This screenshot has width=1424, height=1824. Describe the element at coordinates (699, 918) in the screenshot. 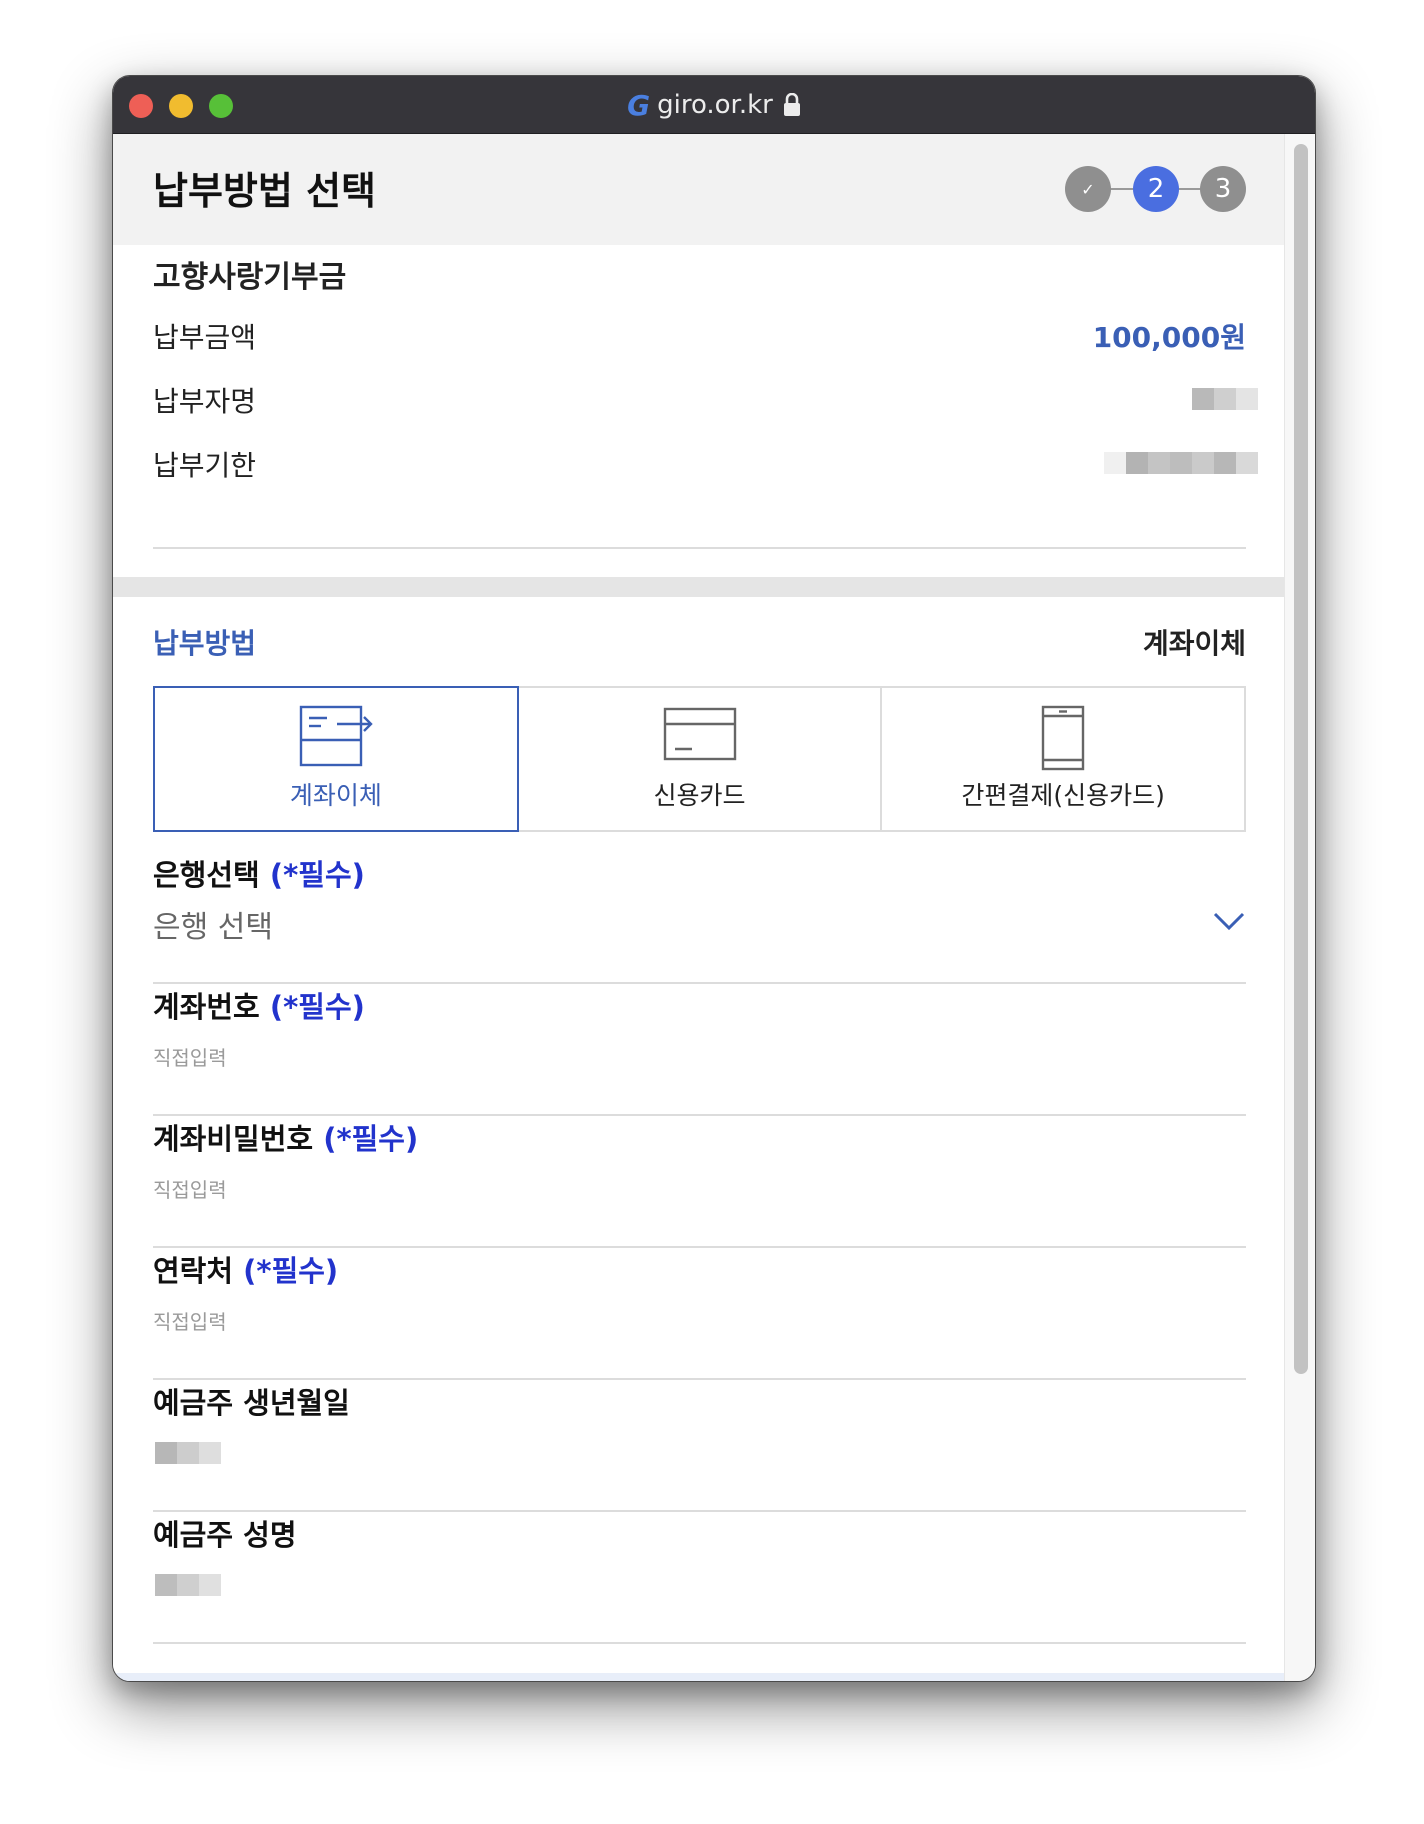

I see `bank-select-field: 은행선택 (*필수) 은행 선택` at that location.